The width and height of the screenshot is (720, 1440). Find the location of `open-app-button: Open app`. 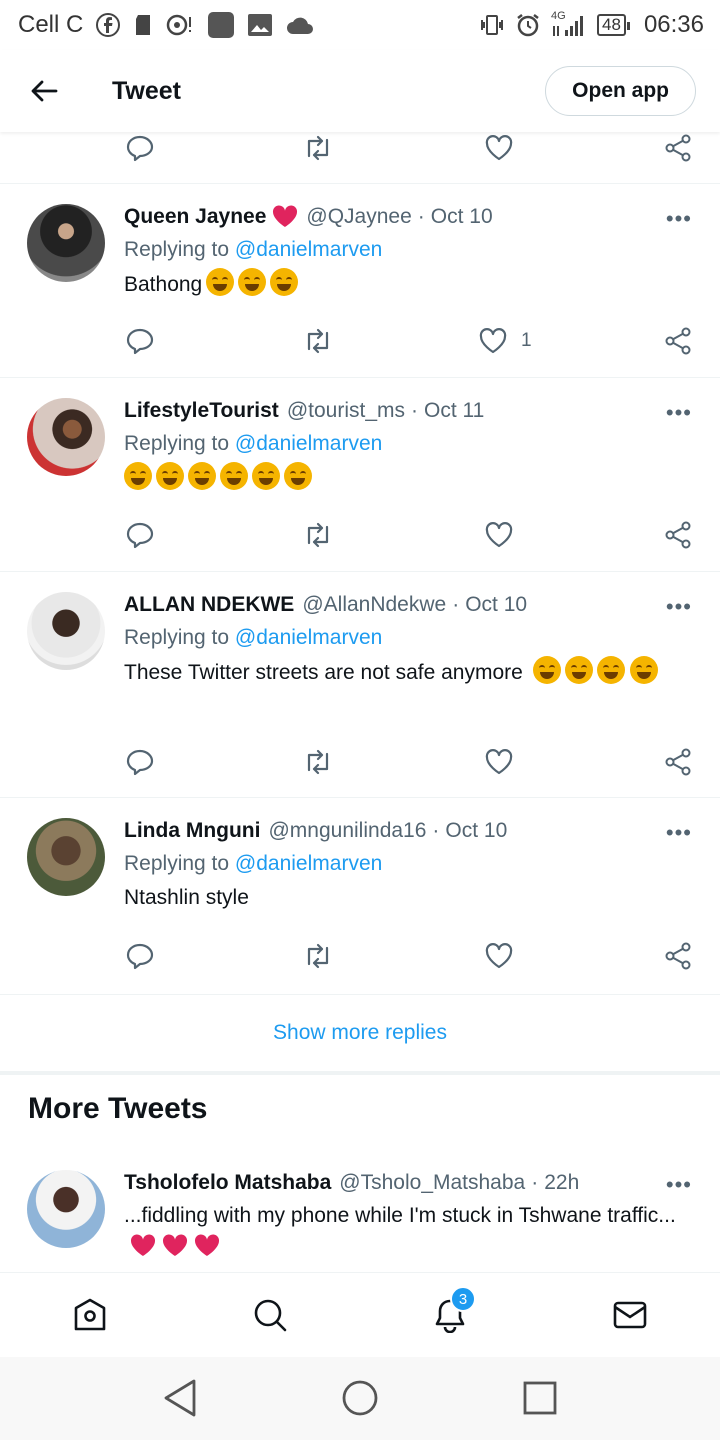

open-app-button: Open app is located at coordinates (620, 91).